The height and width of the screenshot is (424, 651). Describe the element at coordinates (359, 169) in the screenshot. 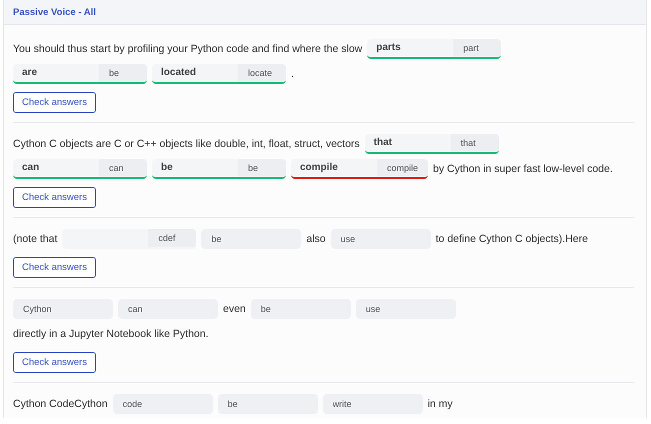

I see `answer-field: compile compile` at that location.